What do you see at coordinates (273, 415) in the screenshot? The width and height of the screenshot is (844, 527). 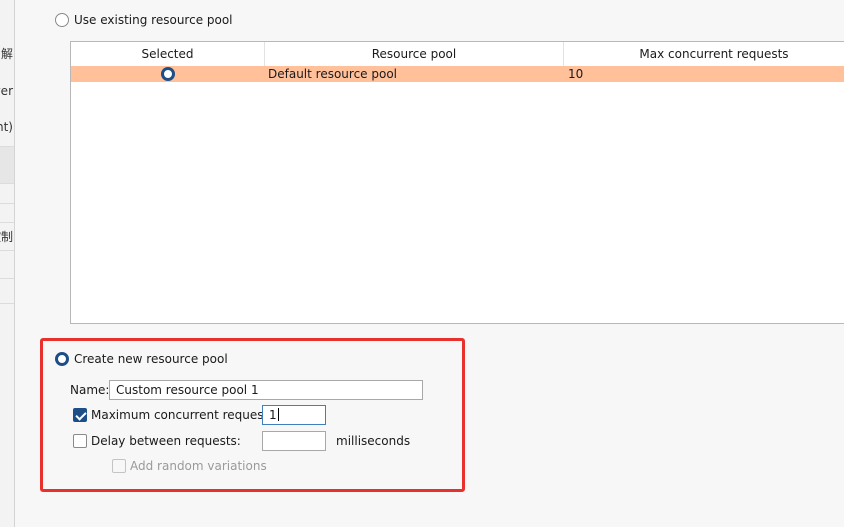 I see `max-concurrent-value: 1` at bounding box center [273, 415].